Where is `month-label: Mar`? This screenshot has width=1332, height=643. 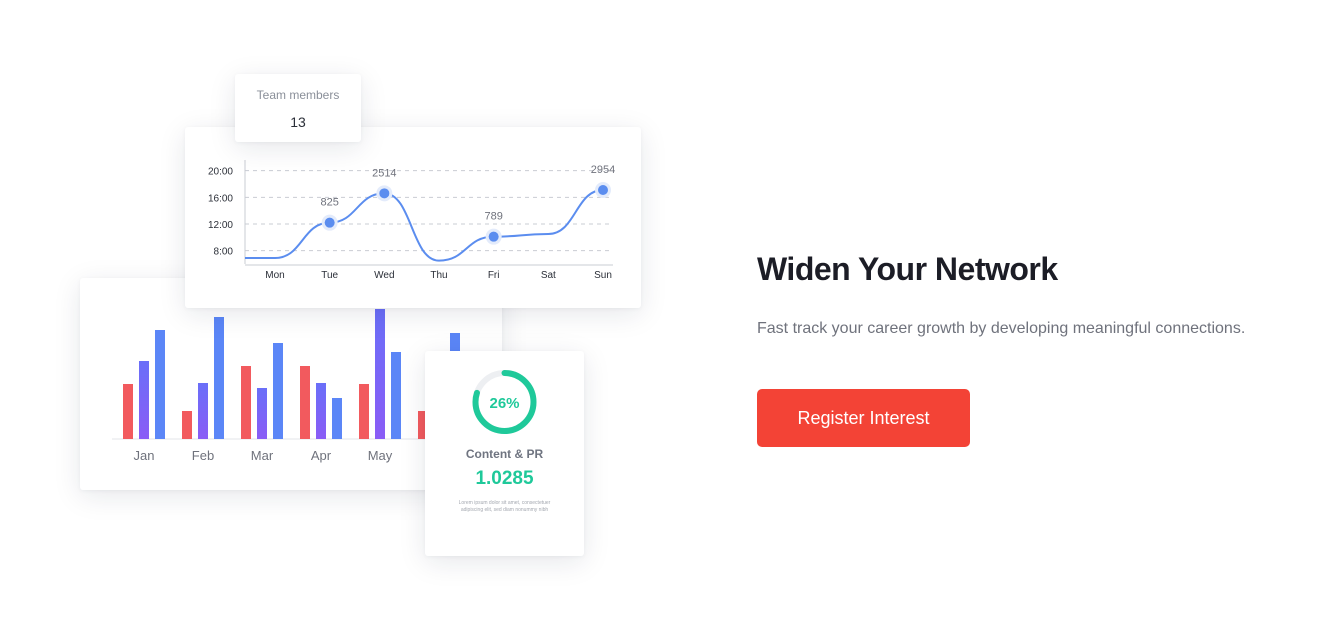 month-label: Mar is located at coordinates (262, 455).